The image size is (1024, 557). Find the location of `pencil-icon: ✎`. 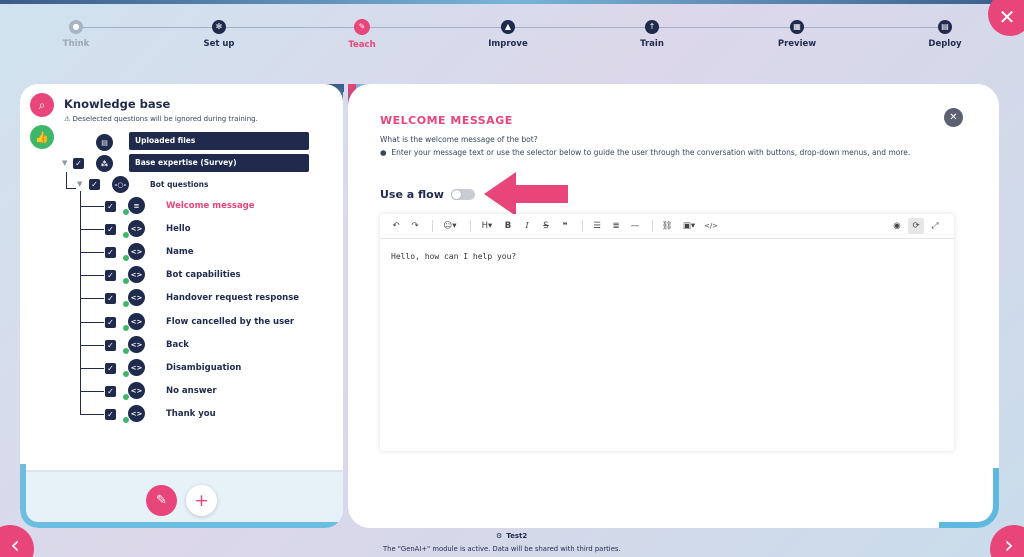

pencil-icon: ✎ is located at coordinates (362, 27).